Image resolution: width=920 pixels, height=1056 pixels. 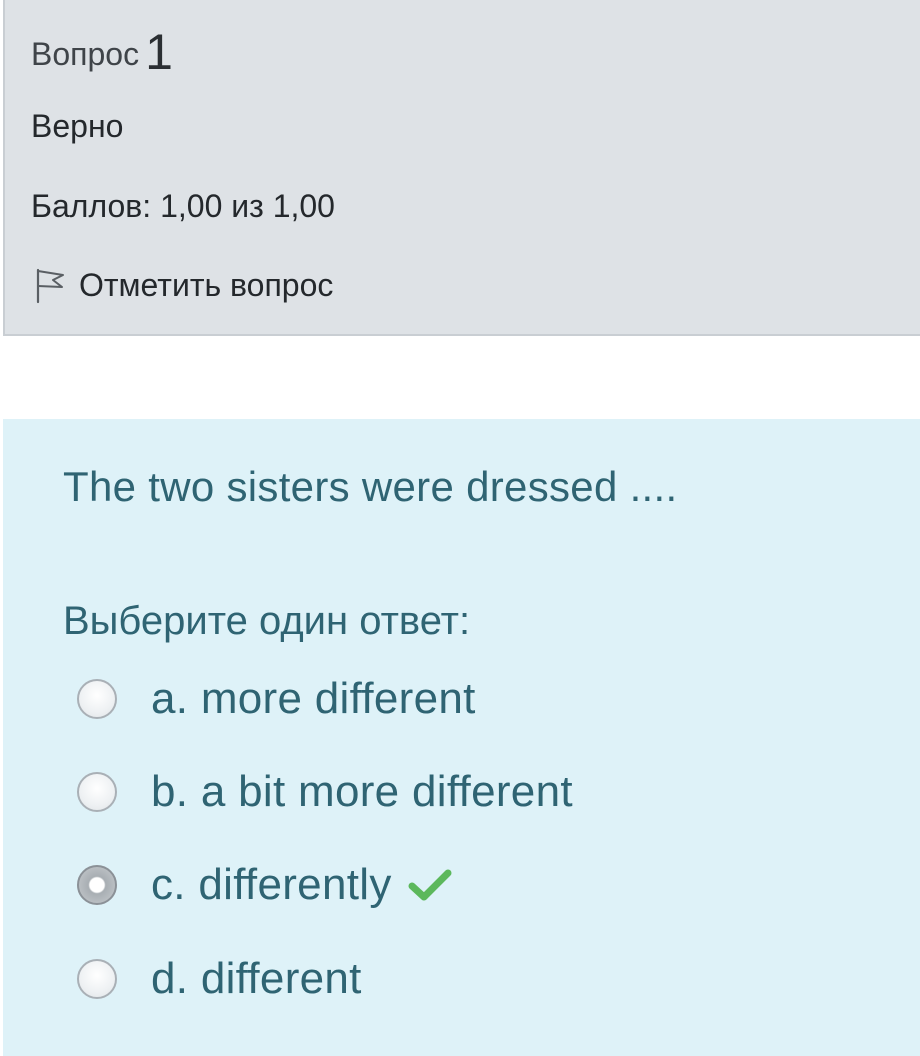 I want to click on answer-label-d: d. different, so click(x=256, y=978).